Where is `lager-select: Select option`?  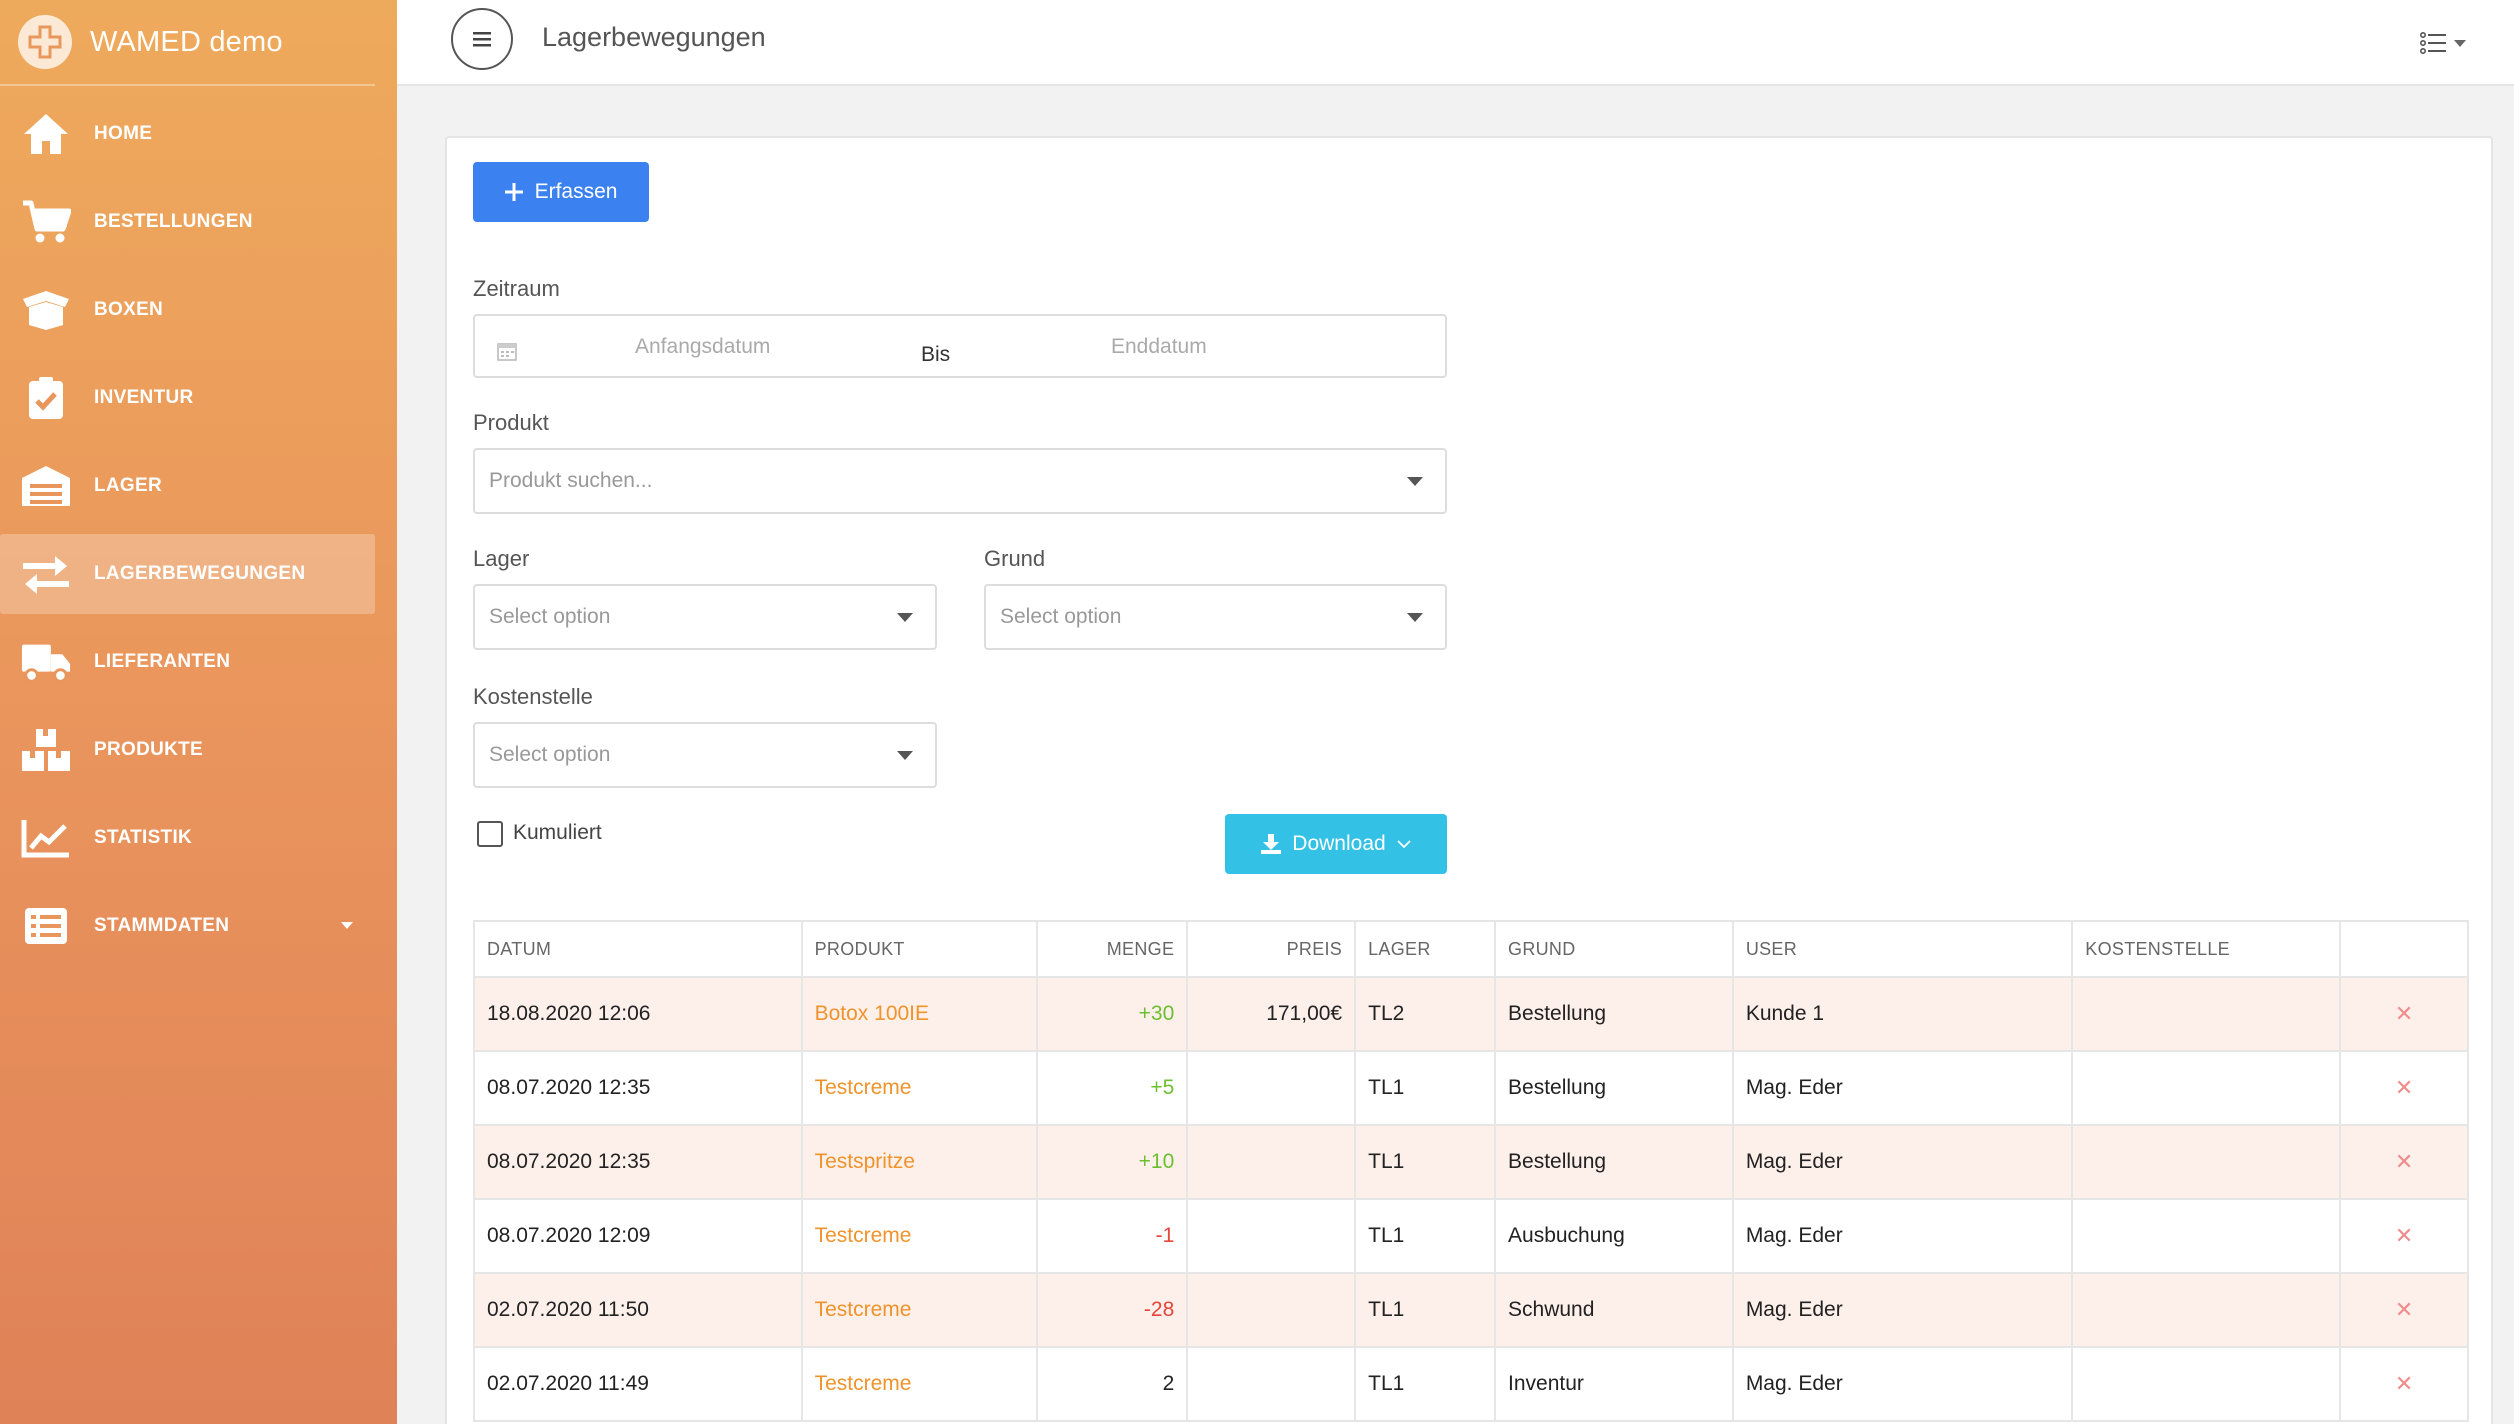
lager-select: Select option is located at coordinates (705, 617).